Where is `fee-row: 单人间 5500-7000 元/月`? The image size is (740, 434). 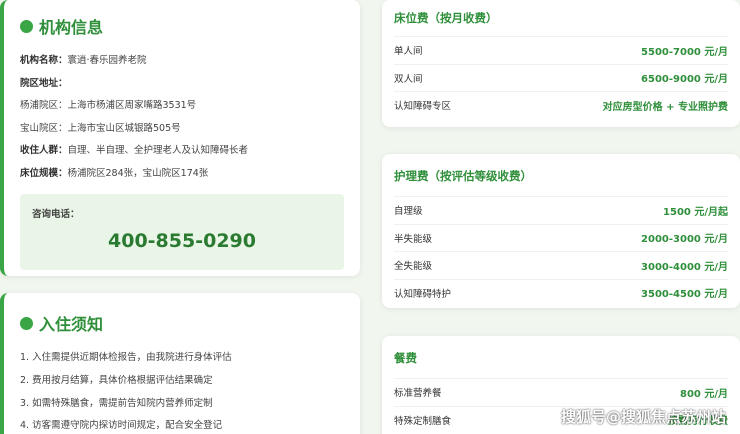
fee-row: 单人间 5500-7000 元/月 is located at coordinates (561, 50).